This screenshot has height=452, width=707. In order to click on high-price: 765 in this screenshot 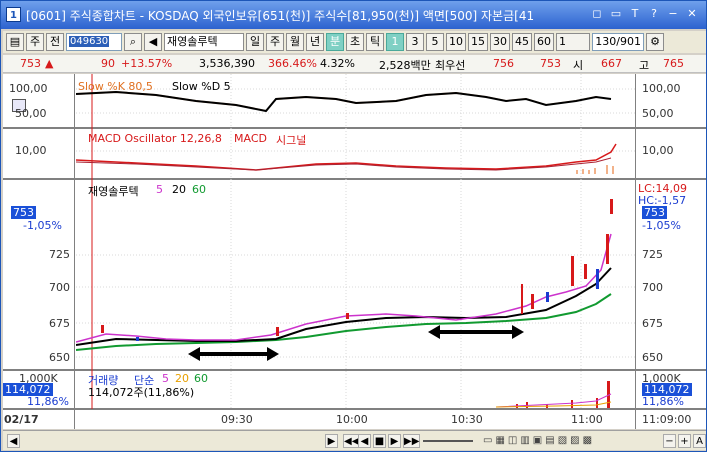, I will do `click(673, 63)`.